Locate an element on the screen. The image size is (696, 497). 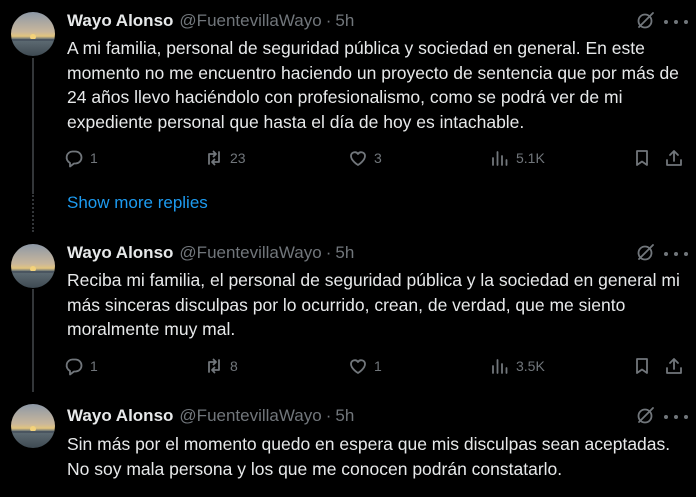
like-button: 3 is located at coordinates (365, 158).